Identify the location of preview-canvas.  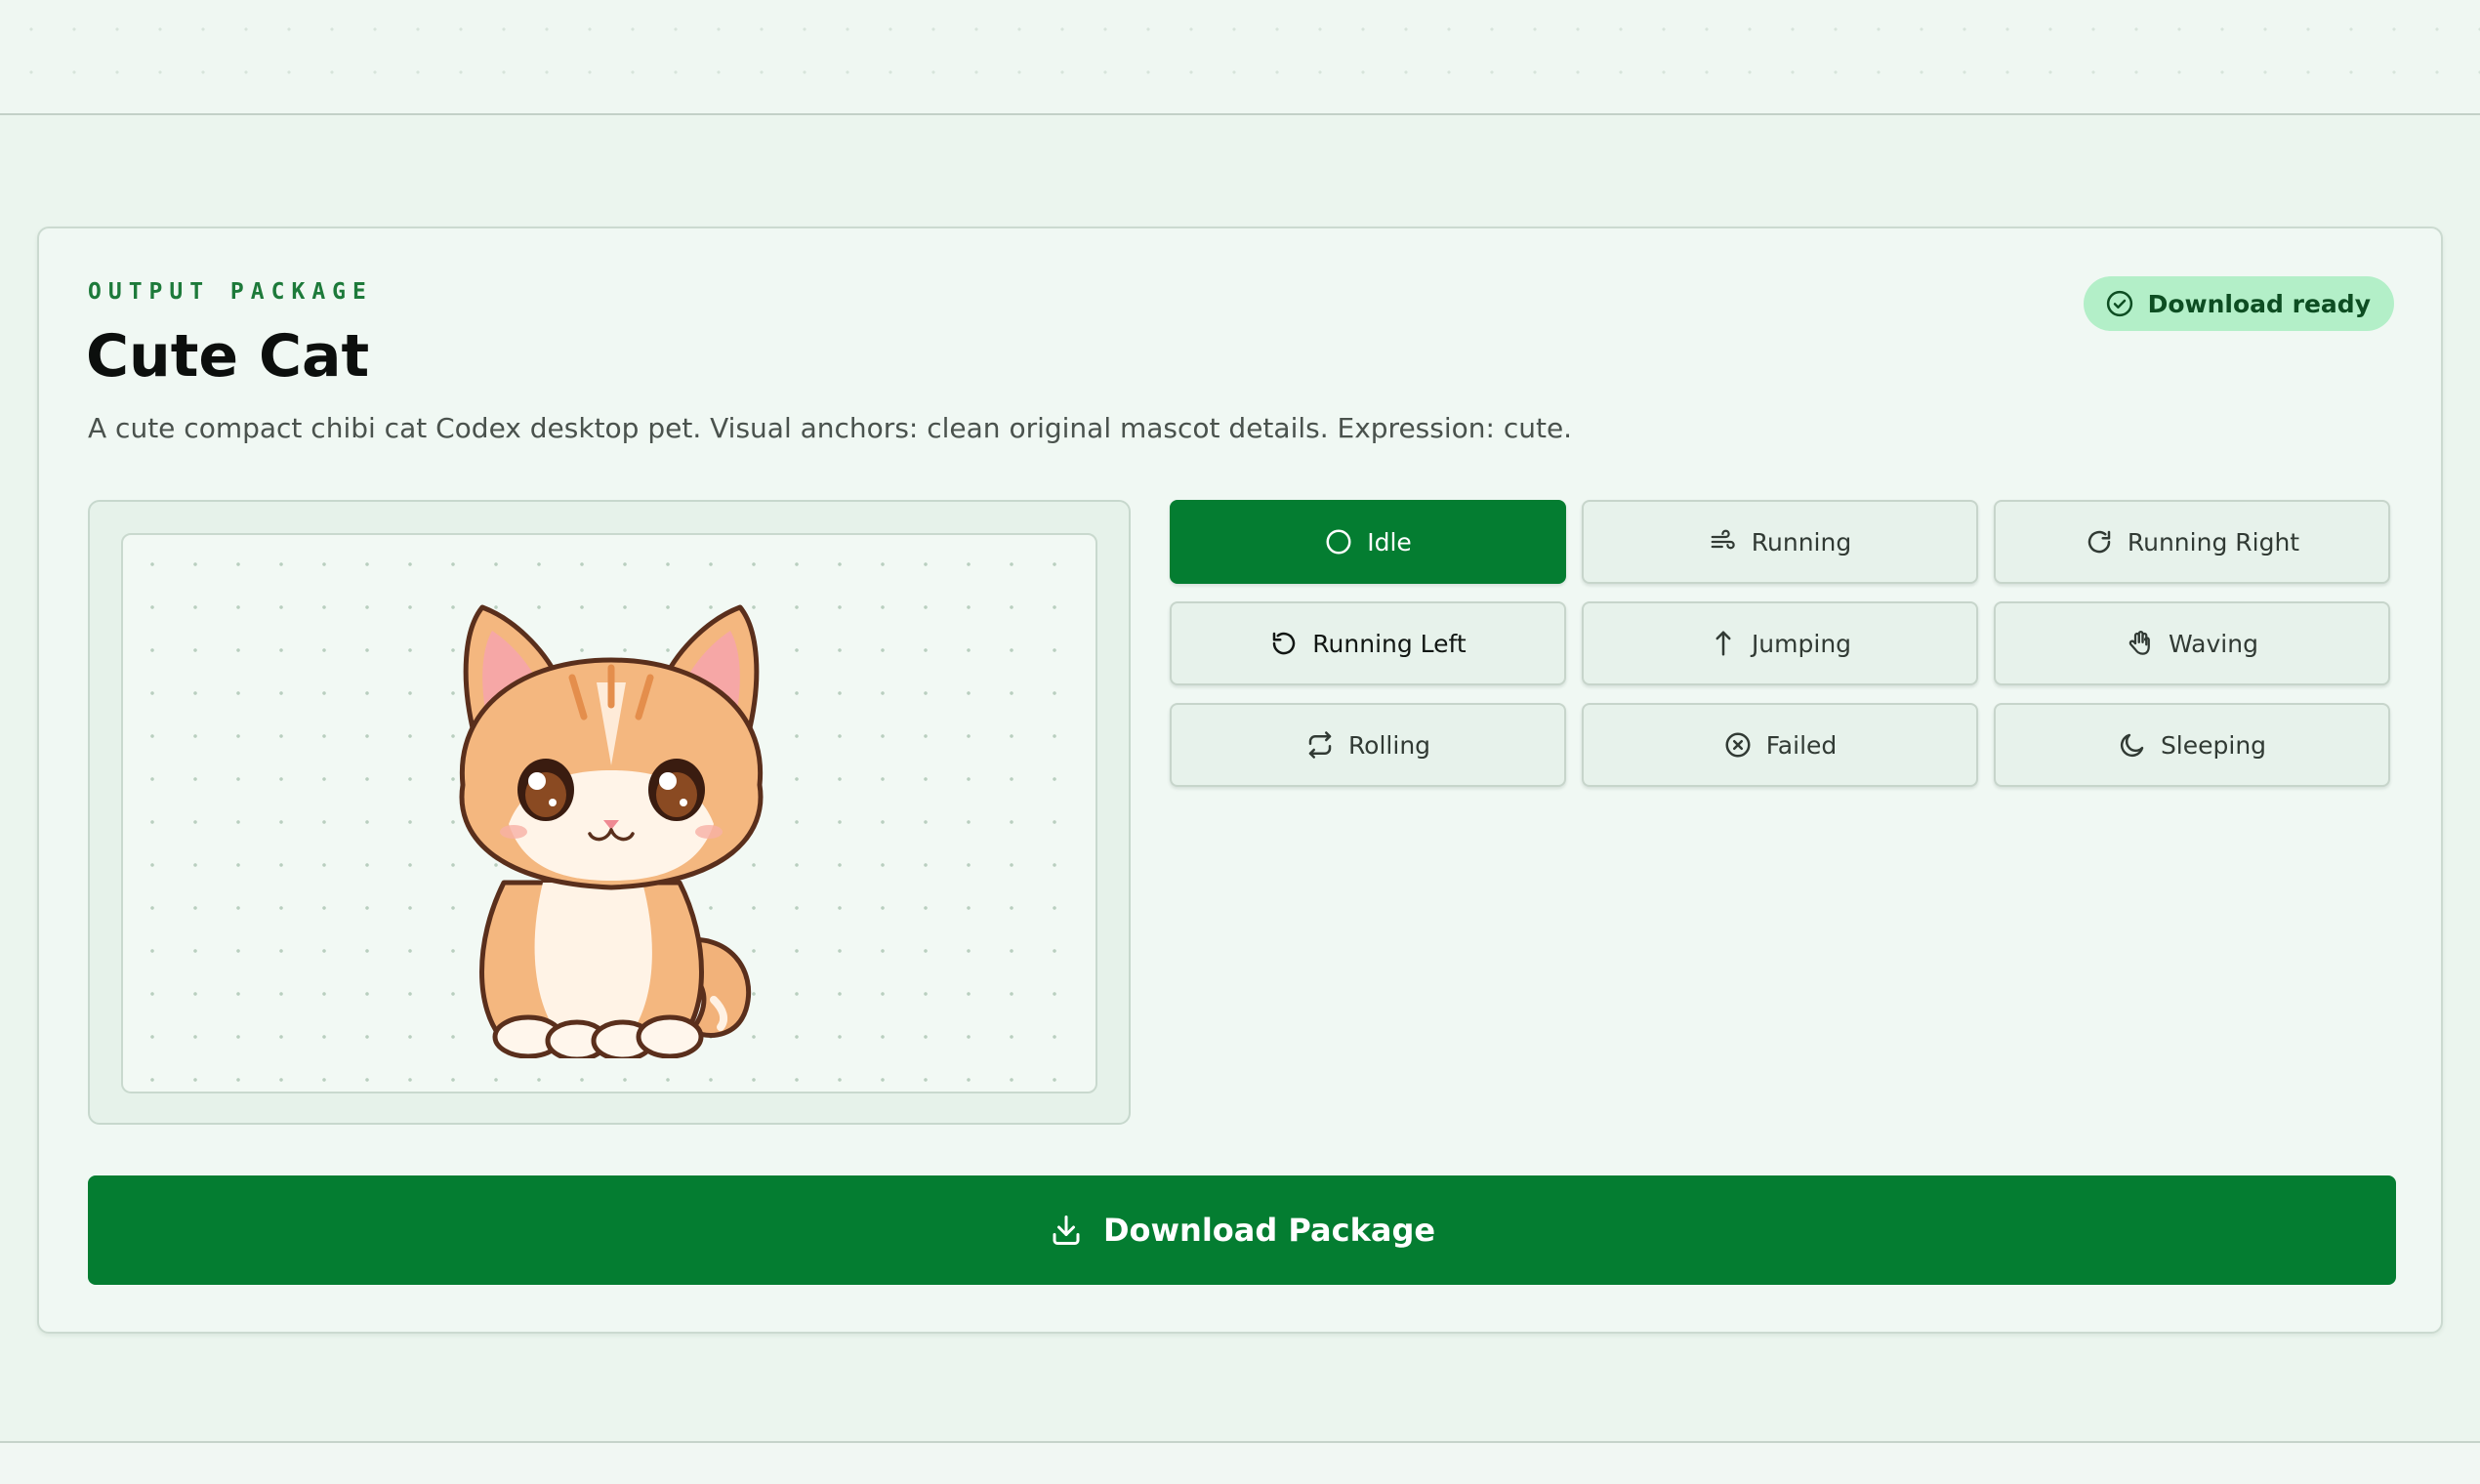
(609, 813).